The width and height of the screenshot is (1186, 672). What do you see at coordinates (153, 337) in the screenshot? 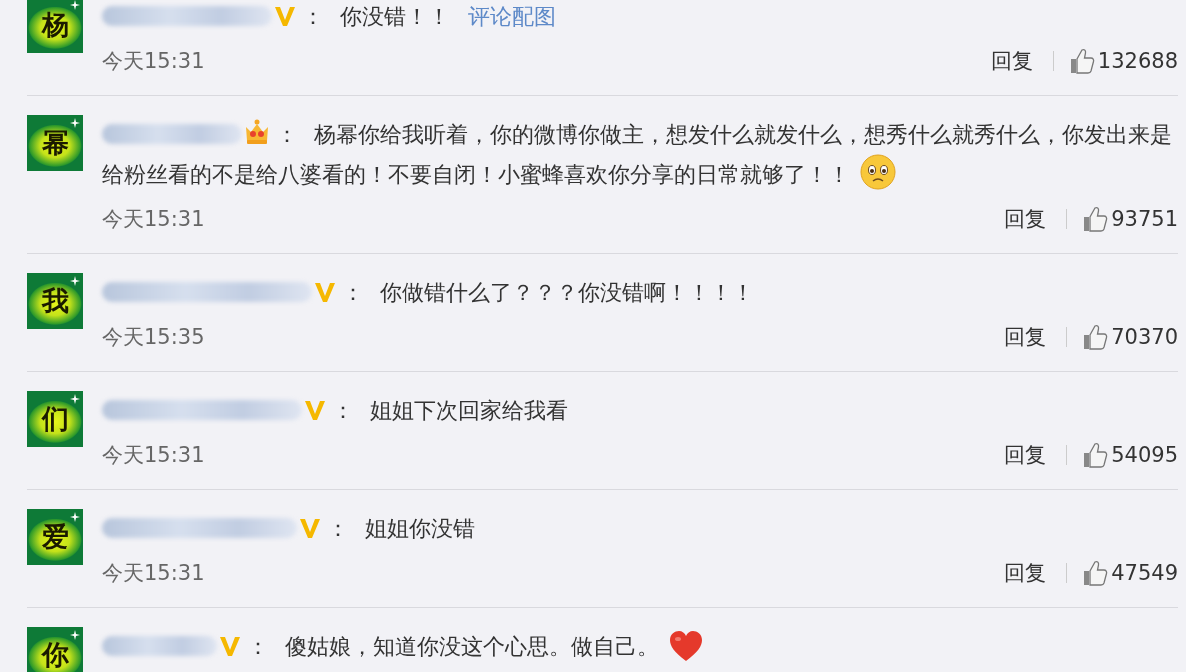
I see `timestamp: 今天15:35` at bounding box center [153, 337].